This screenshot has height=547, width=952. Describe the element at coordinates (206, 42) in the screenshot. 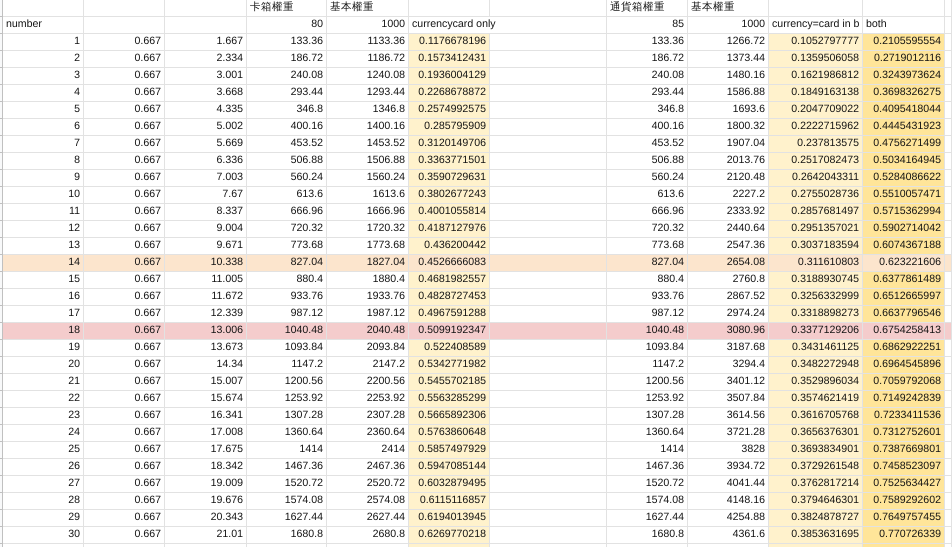

I see `table-cell: 1.667` at that location.